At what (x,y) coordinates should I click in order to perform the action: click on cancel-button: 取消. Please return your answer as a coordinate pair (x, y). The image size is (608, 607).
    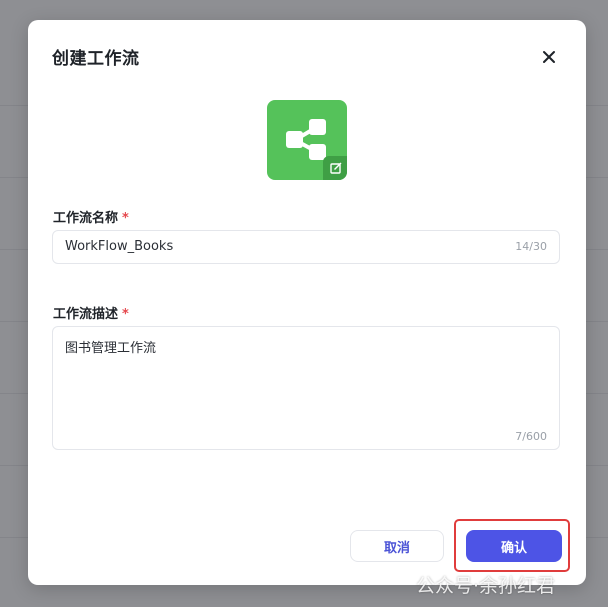
    Looking at the image, I should click on (397, 546).